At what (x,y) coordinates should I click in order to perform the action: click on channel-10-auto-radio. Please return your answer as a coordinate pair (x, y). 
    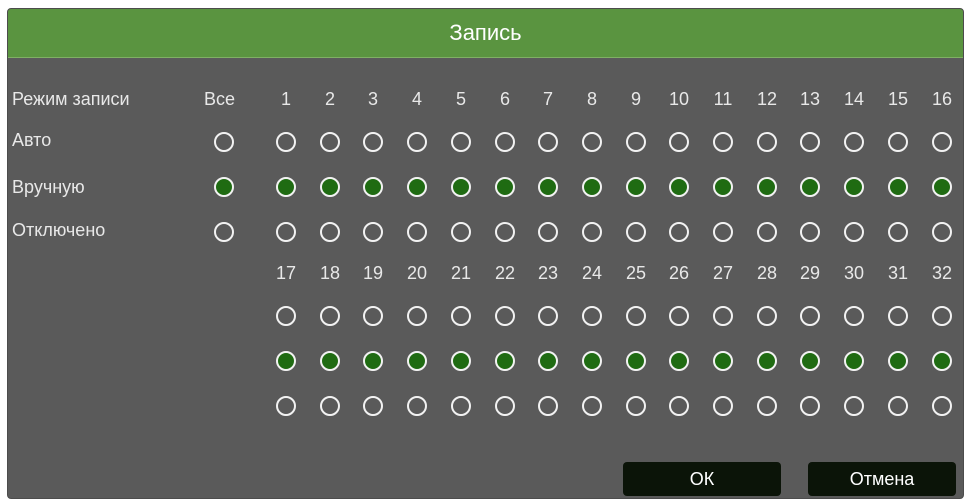
    Looking at the image, I should click on (679, 142).